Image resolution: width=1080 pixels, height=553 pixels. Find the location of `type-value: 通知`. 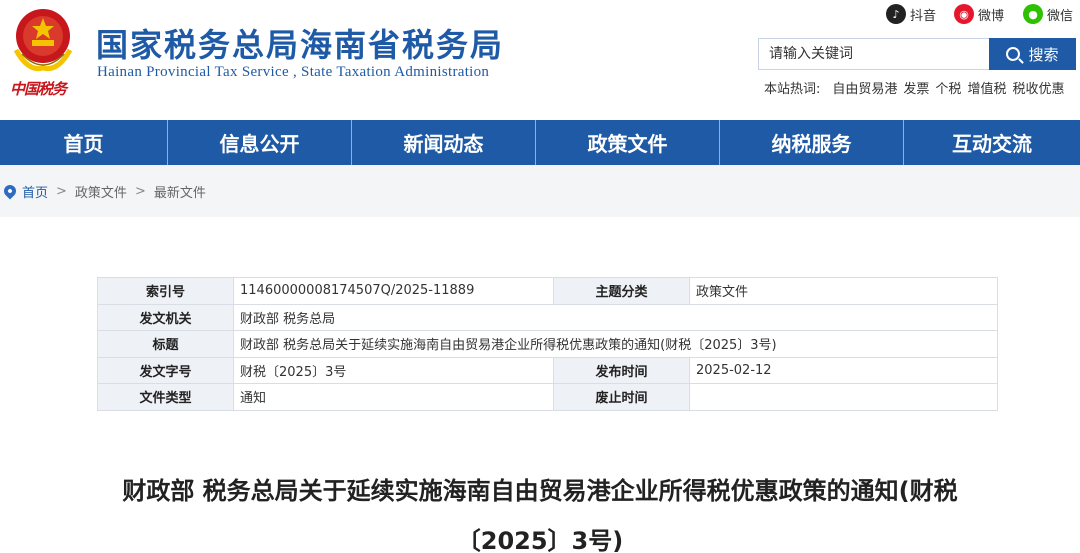

type-value: 通知 is located at coordinates (393, 397).